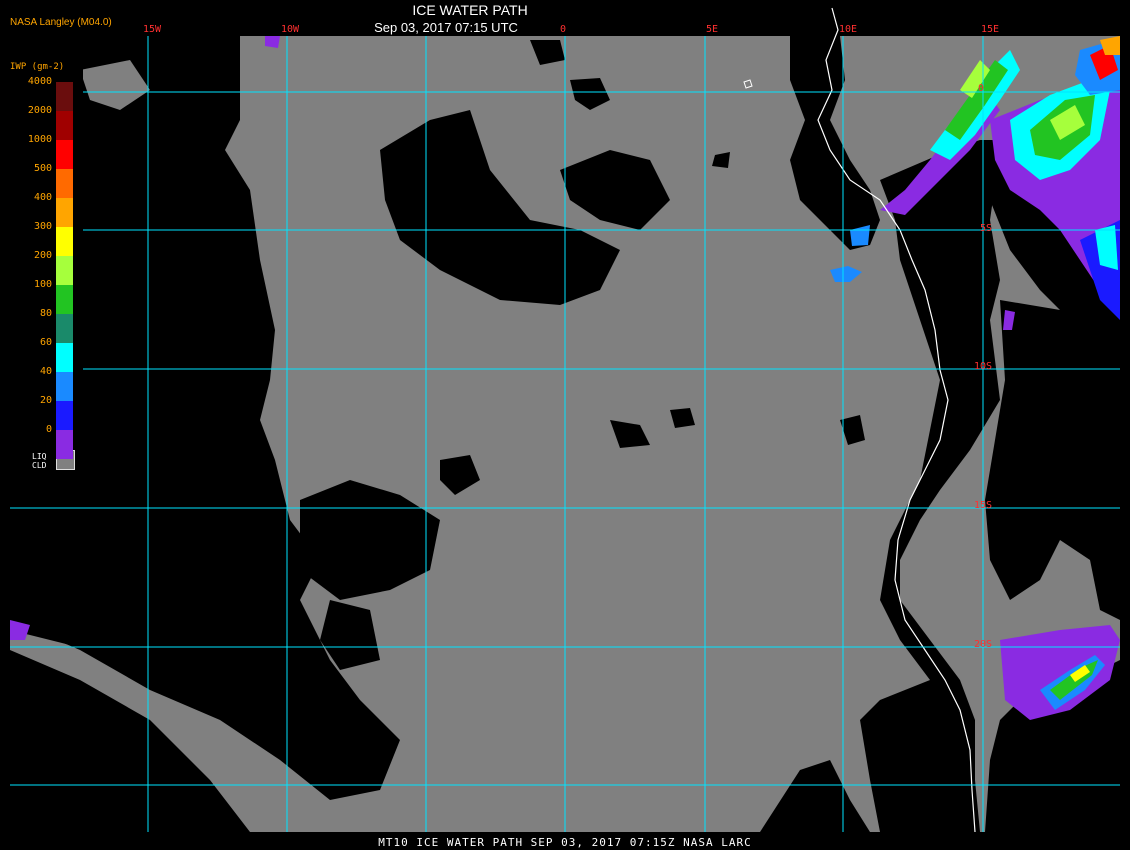  I want to click on credit-label: NASA Langley (M04.0), so click(61, 22).